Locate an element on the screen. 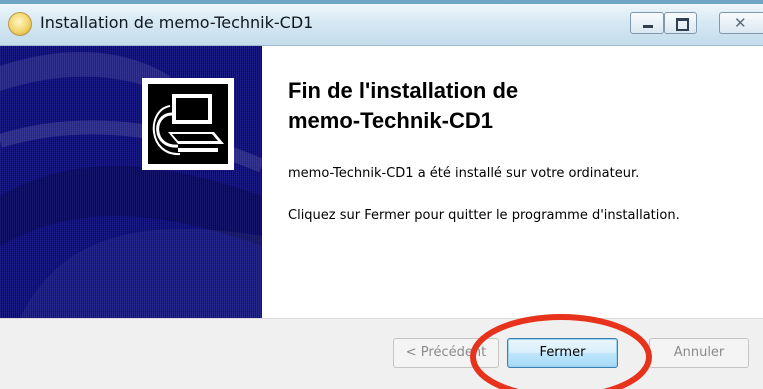 This screenshot has height=389, width=763. close-icon: ✕ is located at coordinates (740, 23).